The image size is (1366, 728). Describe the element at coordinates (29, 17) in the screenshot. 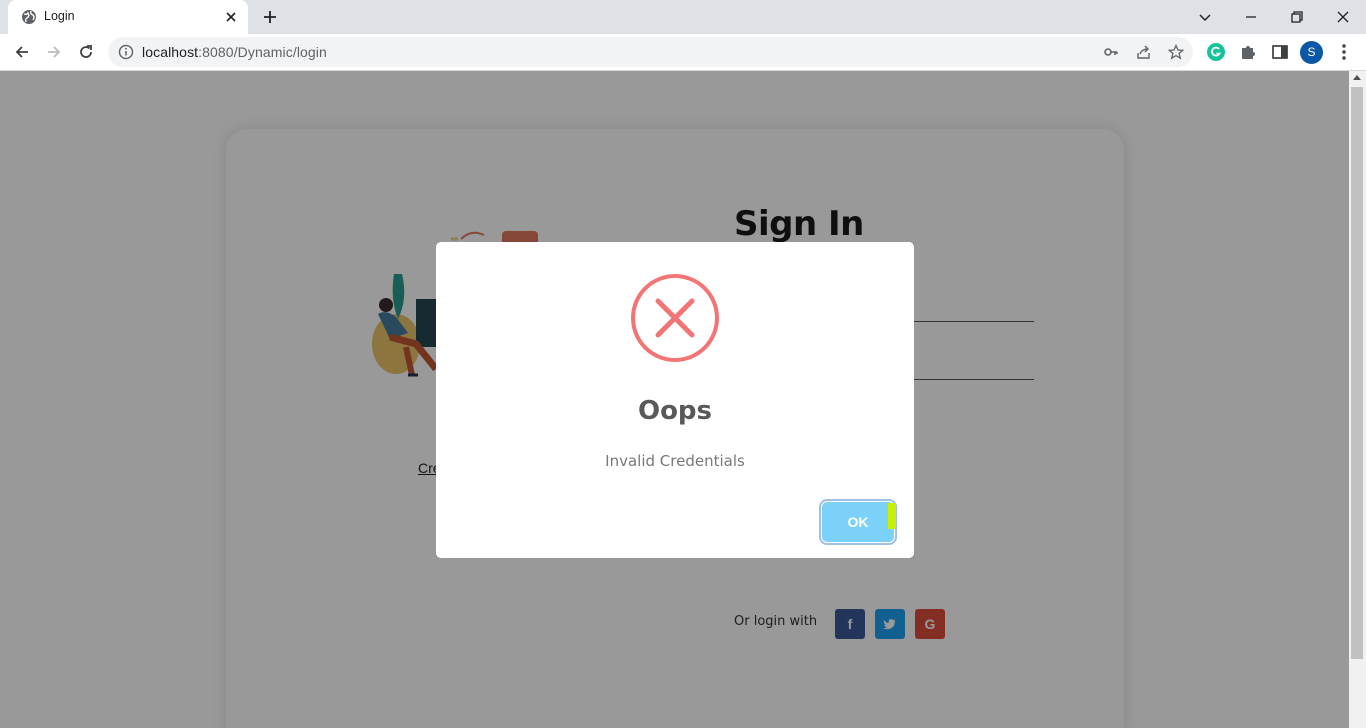

I see `globe-icon` at that location.